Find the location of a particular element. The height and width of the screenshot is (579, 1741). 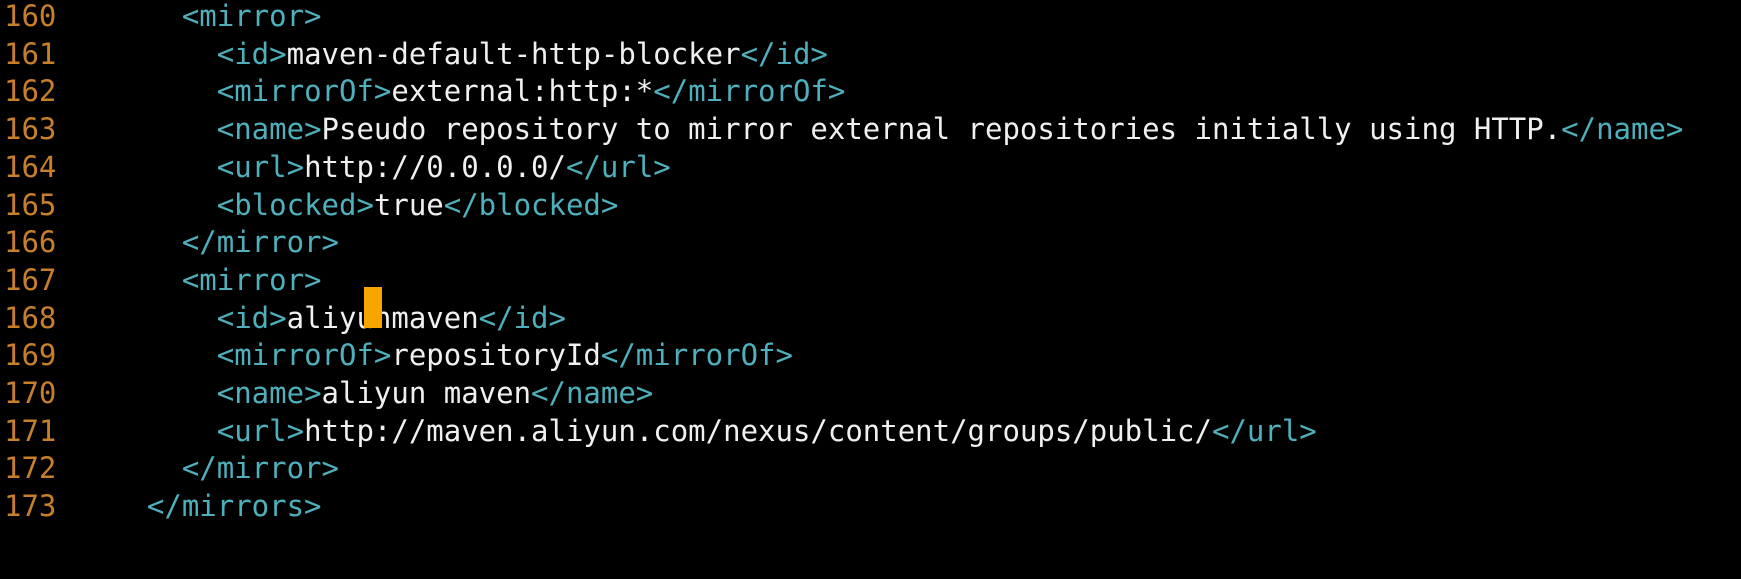

text-cursor is located at coordinates (373, 307).